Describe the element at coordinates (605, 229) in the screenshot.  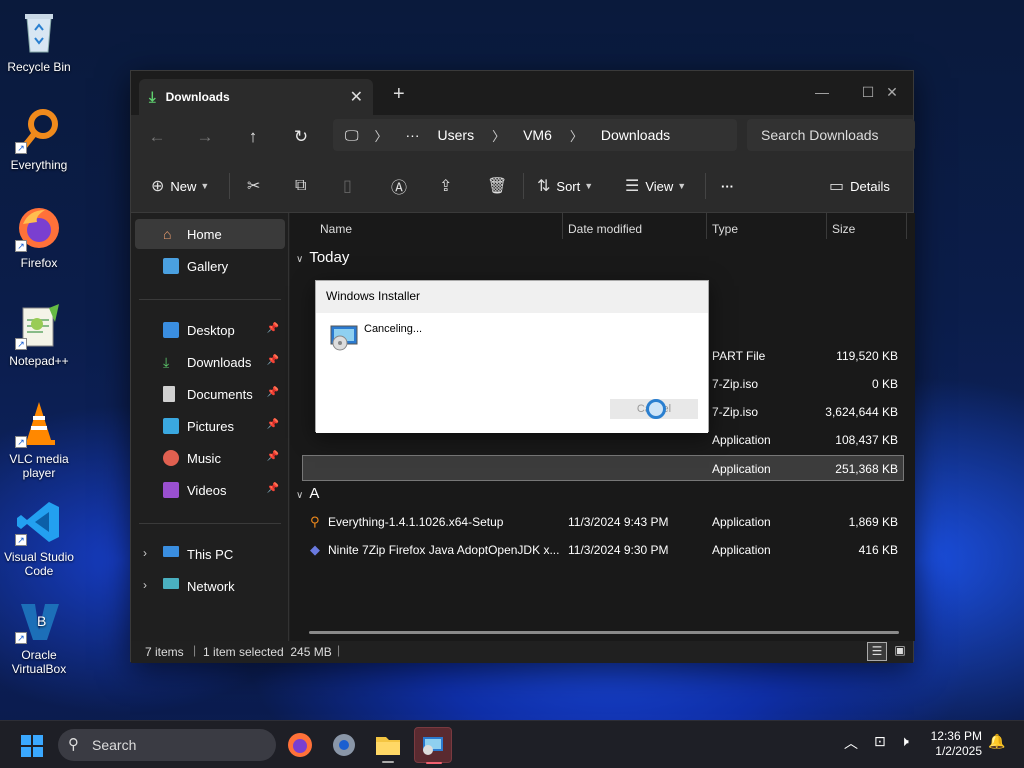
I see `column-date-modified: Date modified` at that location.